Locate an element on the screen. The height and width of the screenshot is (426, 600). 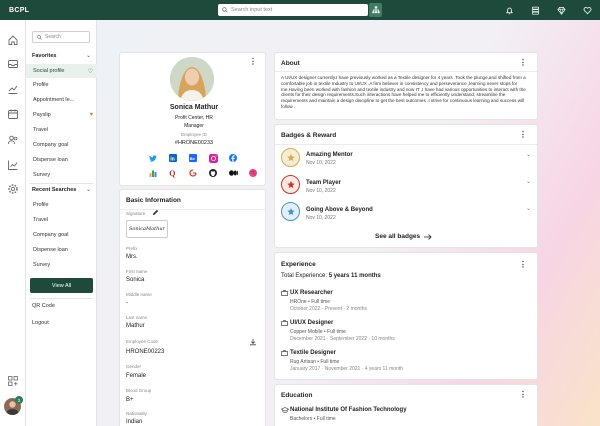
org-chart-button is located at coordinates (375, 10).